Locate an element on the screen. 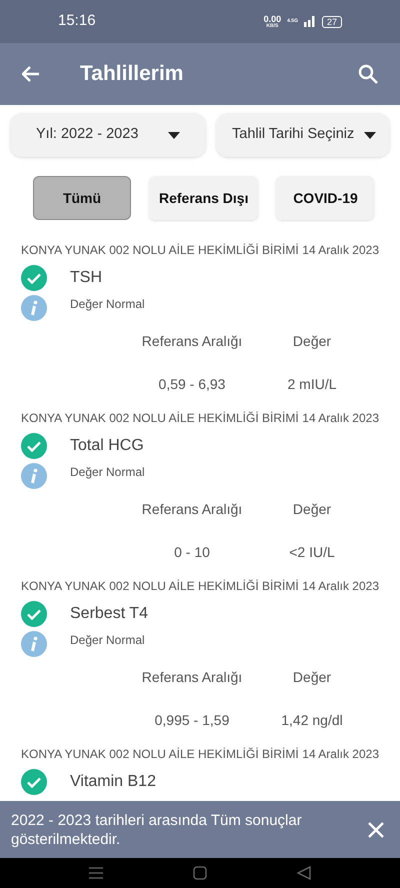 This screenshot has width=400, height=888. filter-tab: Tümü is located at coordinates (82, 198).